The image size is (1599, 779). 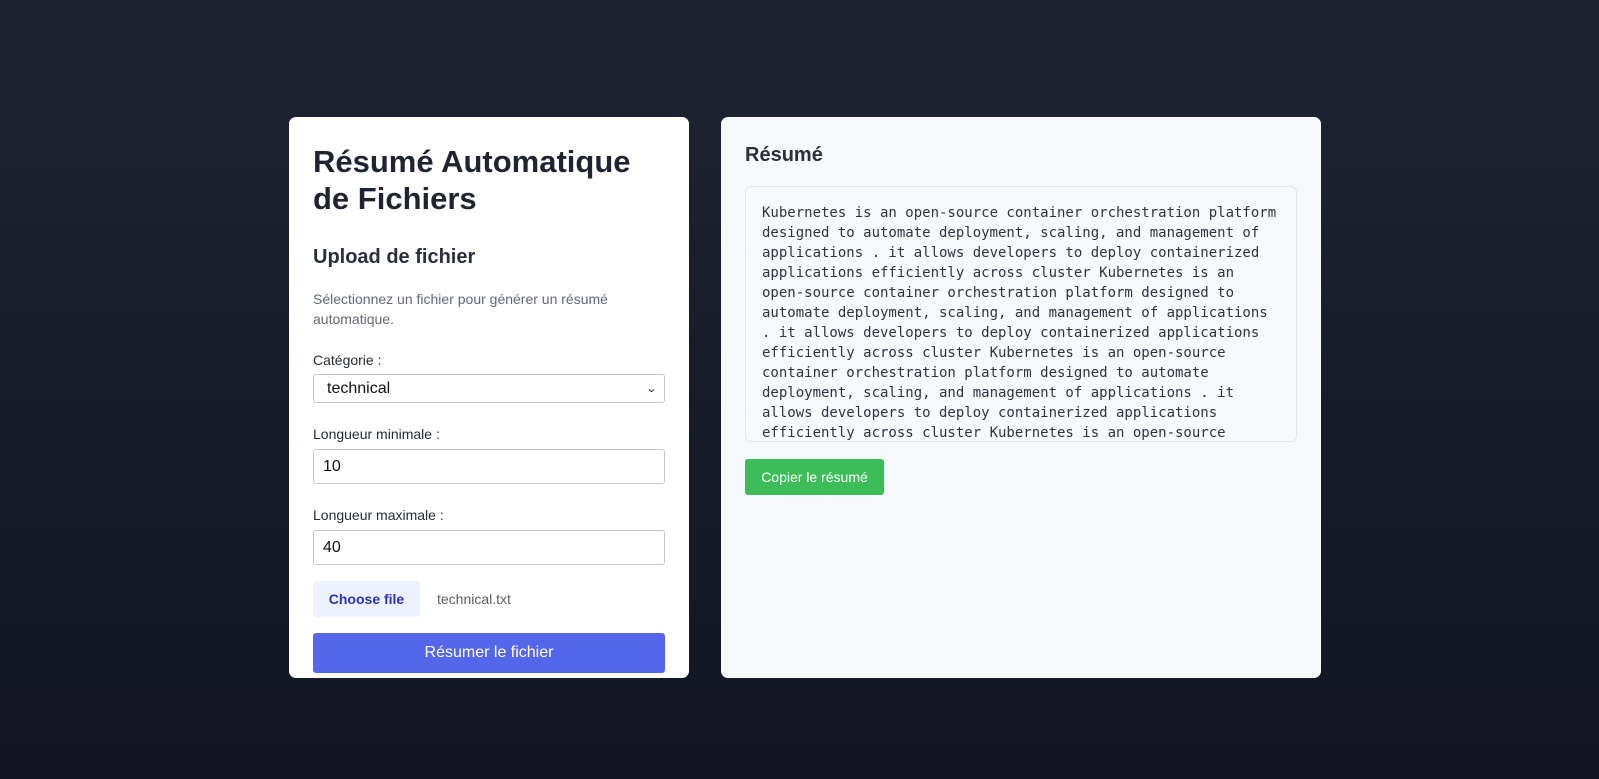 What do you see at coordinates (359, 388) in the screenshot?
I see `category-select-value: technical` at bounding box center [359, 388].